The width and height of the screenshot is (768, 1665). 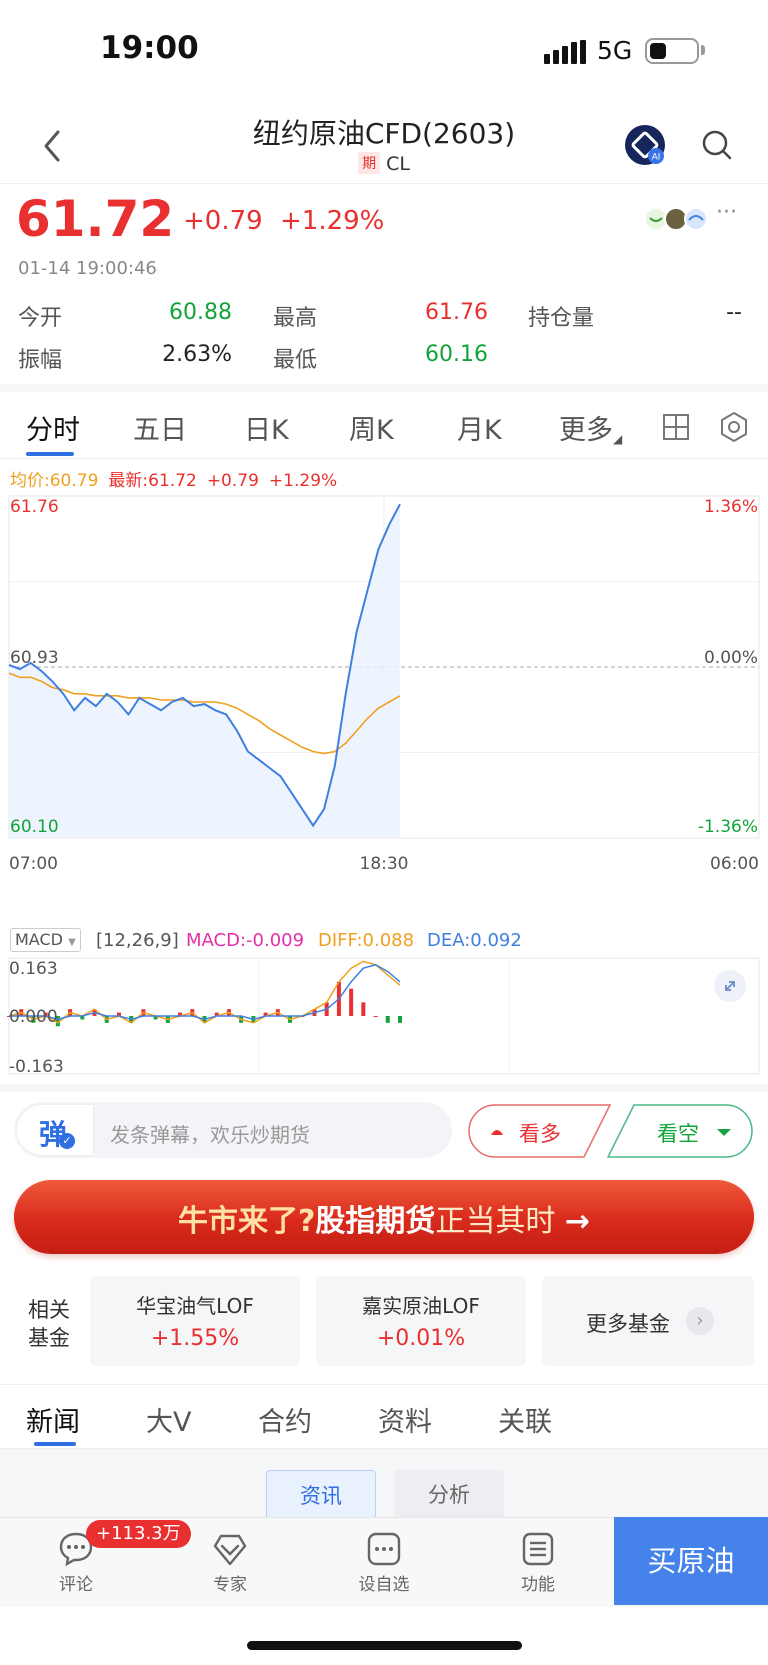 I want to click on header-divider, so click(x=384, y=183).